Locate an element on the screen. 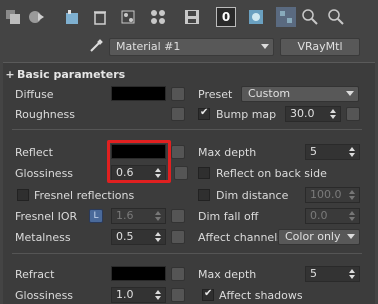 The width and height of the screenshot is (378, 304). rollout-toggle-icon: + is located at coordinates (10, 74).